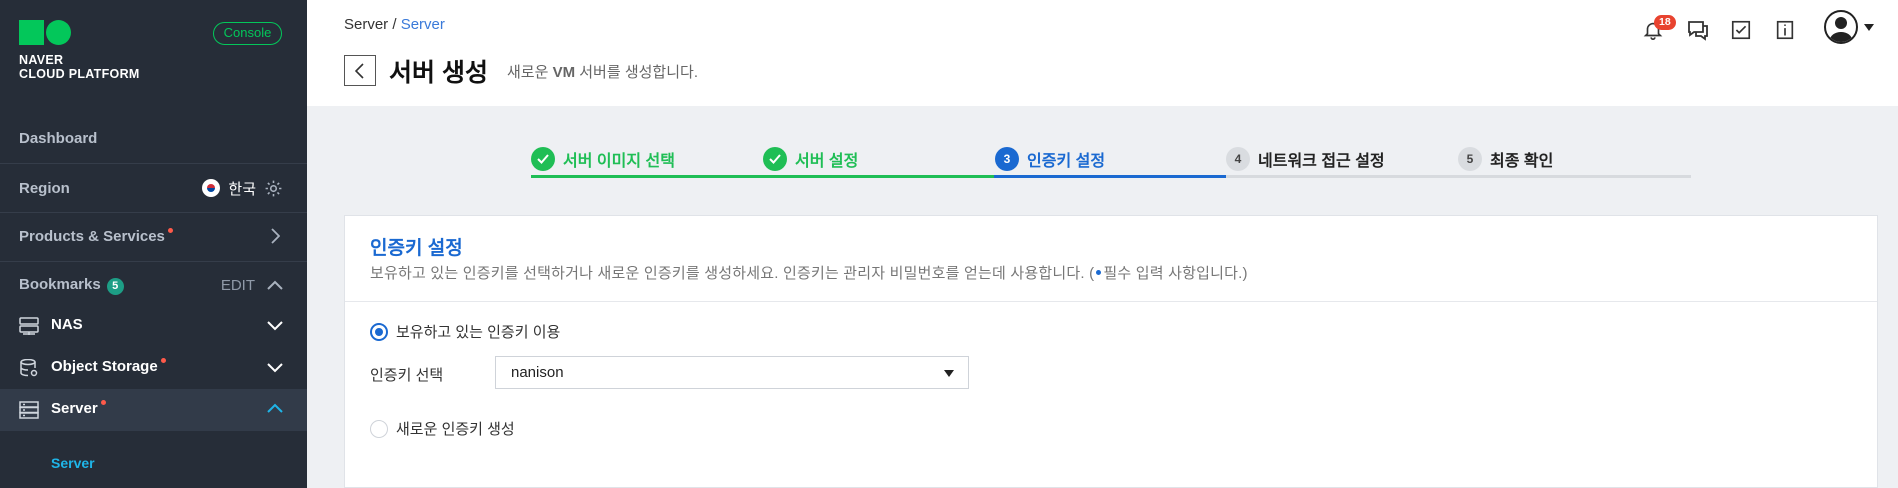  What do you see at coordinates (153, 138) in the screenshot?
I see `nav-dashboard: Dashboard` at bounding box center [153, 138].